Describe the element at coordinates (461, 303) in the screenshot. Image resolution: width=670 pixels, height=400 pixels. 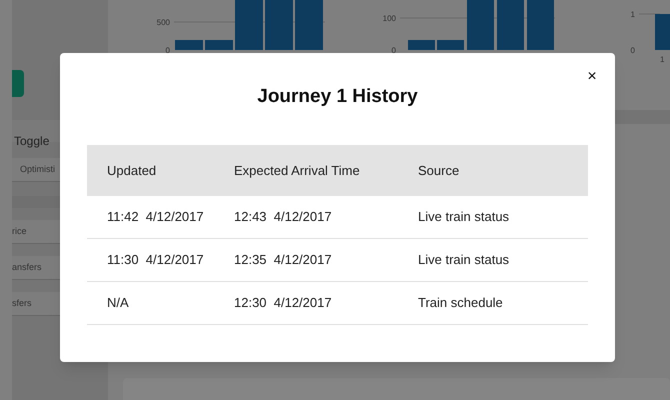
I see `table-cell-text: Train schedule` at that location.